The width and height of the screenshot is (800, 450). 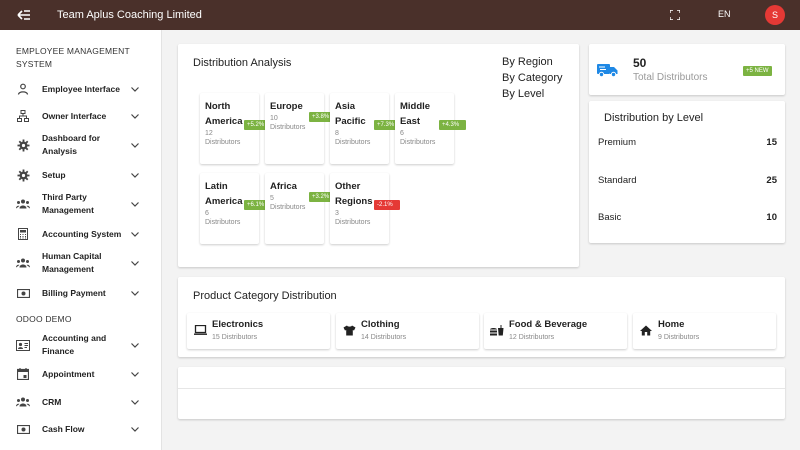 What do you see at coordinates (704, 331) in the screenshot?
I see `category-card-home: Home 9 Distributors` at bounding box center [704, 331].